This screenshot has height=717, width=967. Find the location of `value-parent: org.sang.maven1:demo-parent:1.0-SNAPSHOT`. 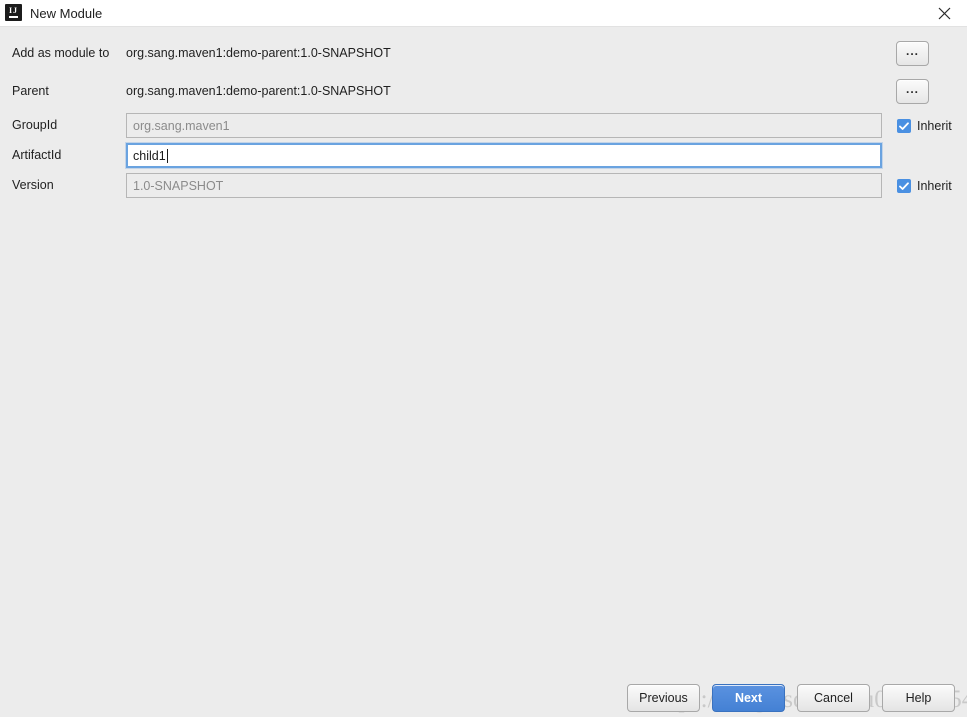

value-parent: org.sang.maven1:demo-parent:1.0-SNAPSHOT is located at coordinates (258, 91).